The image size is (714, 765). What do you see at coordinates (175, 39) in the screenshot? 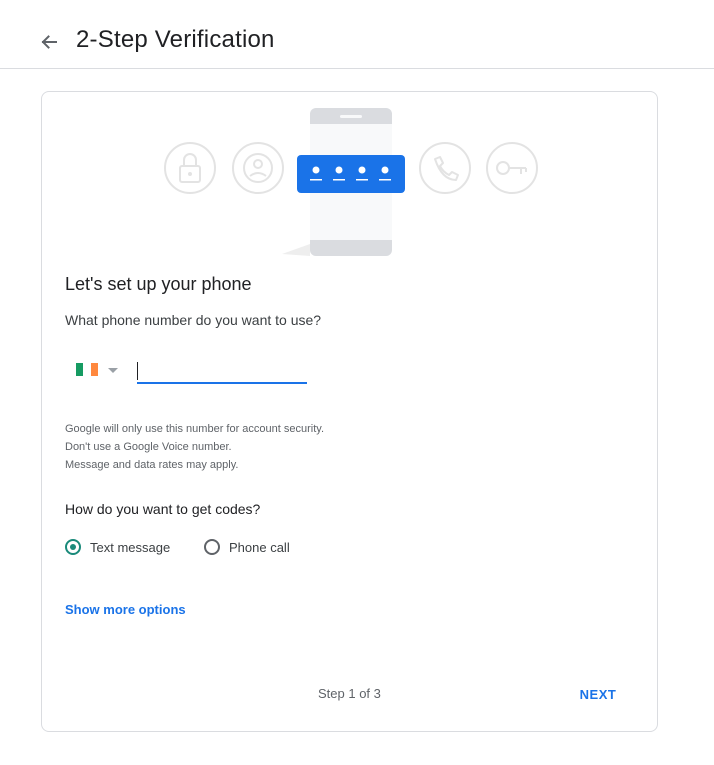
I see `page-title: 2-Step Verification` at bounding box center [175, 39].